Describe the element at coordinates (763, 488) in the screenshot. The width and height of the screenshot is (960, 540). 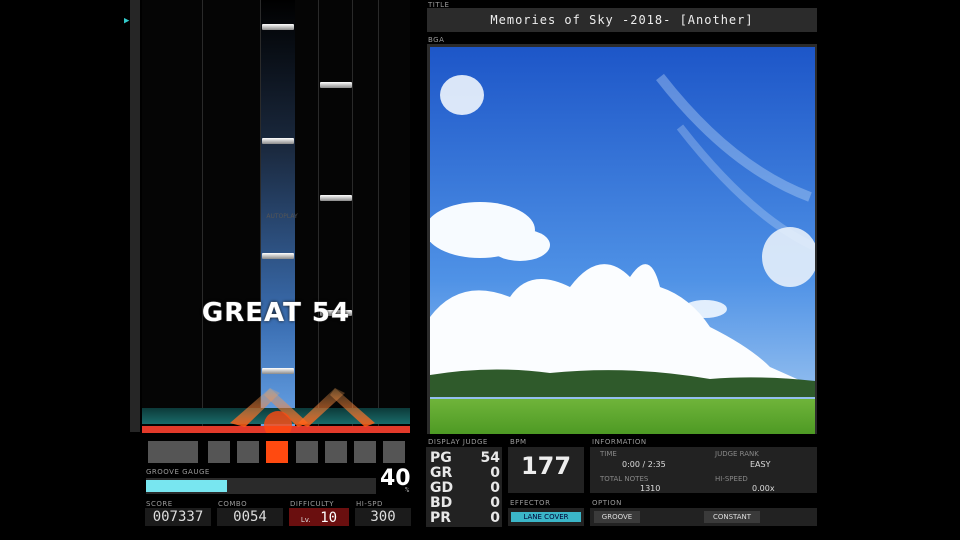
I see `info-hispeed-value: 0.00x` at that location.